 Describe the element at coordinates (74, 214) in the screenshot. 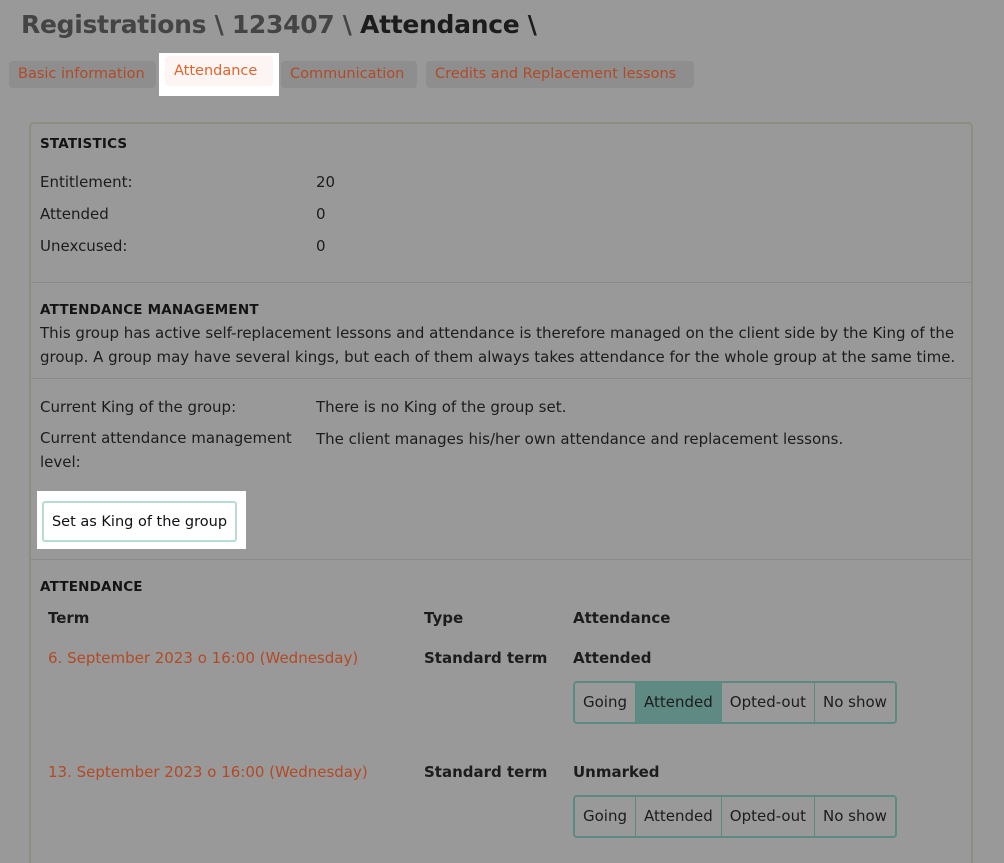

I see `attended-label: Attended` at that location.